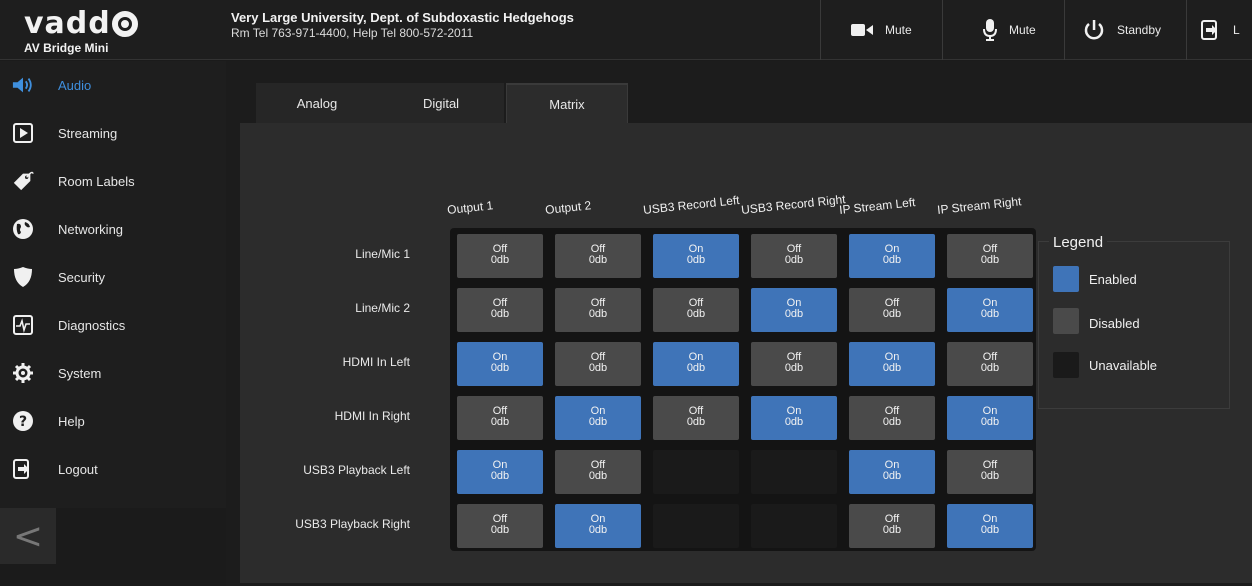  Describe the element at coordinates (66, 48) in the screenshot. I see `product-name: AV Bridge Mini` at that location.